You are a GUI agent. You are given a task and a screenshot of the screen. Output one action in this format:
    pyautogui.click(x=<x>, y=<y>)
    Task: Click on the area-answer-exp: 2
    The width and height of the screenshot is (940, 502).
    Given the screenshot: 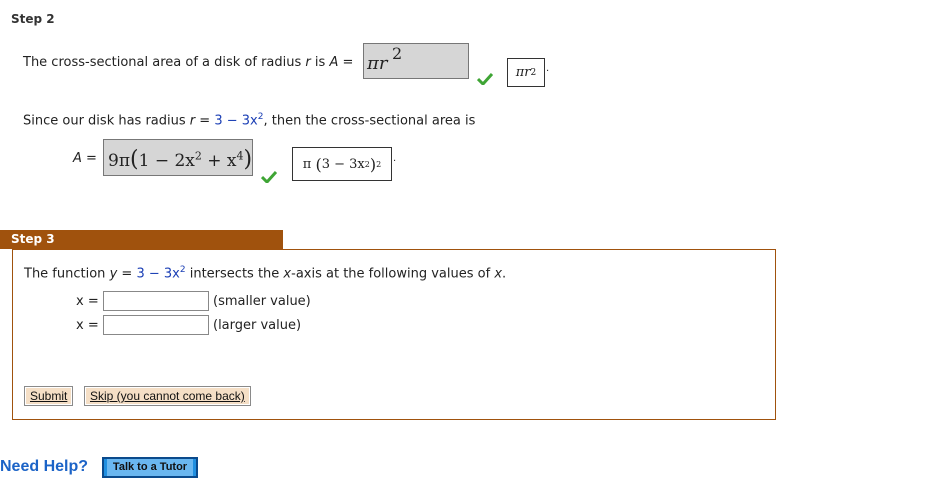 What is the action you would take?
    pyautogui.click(x=397, y=53)
    